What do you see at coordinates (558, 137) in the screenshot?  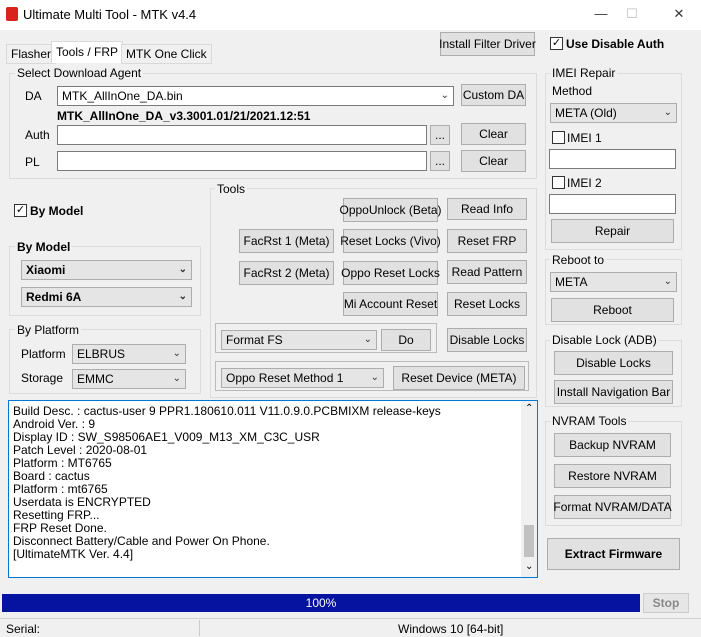 I see `imei1-checkbox` at bounding box center [558, 137].